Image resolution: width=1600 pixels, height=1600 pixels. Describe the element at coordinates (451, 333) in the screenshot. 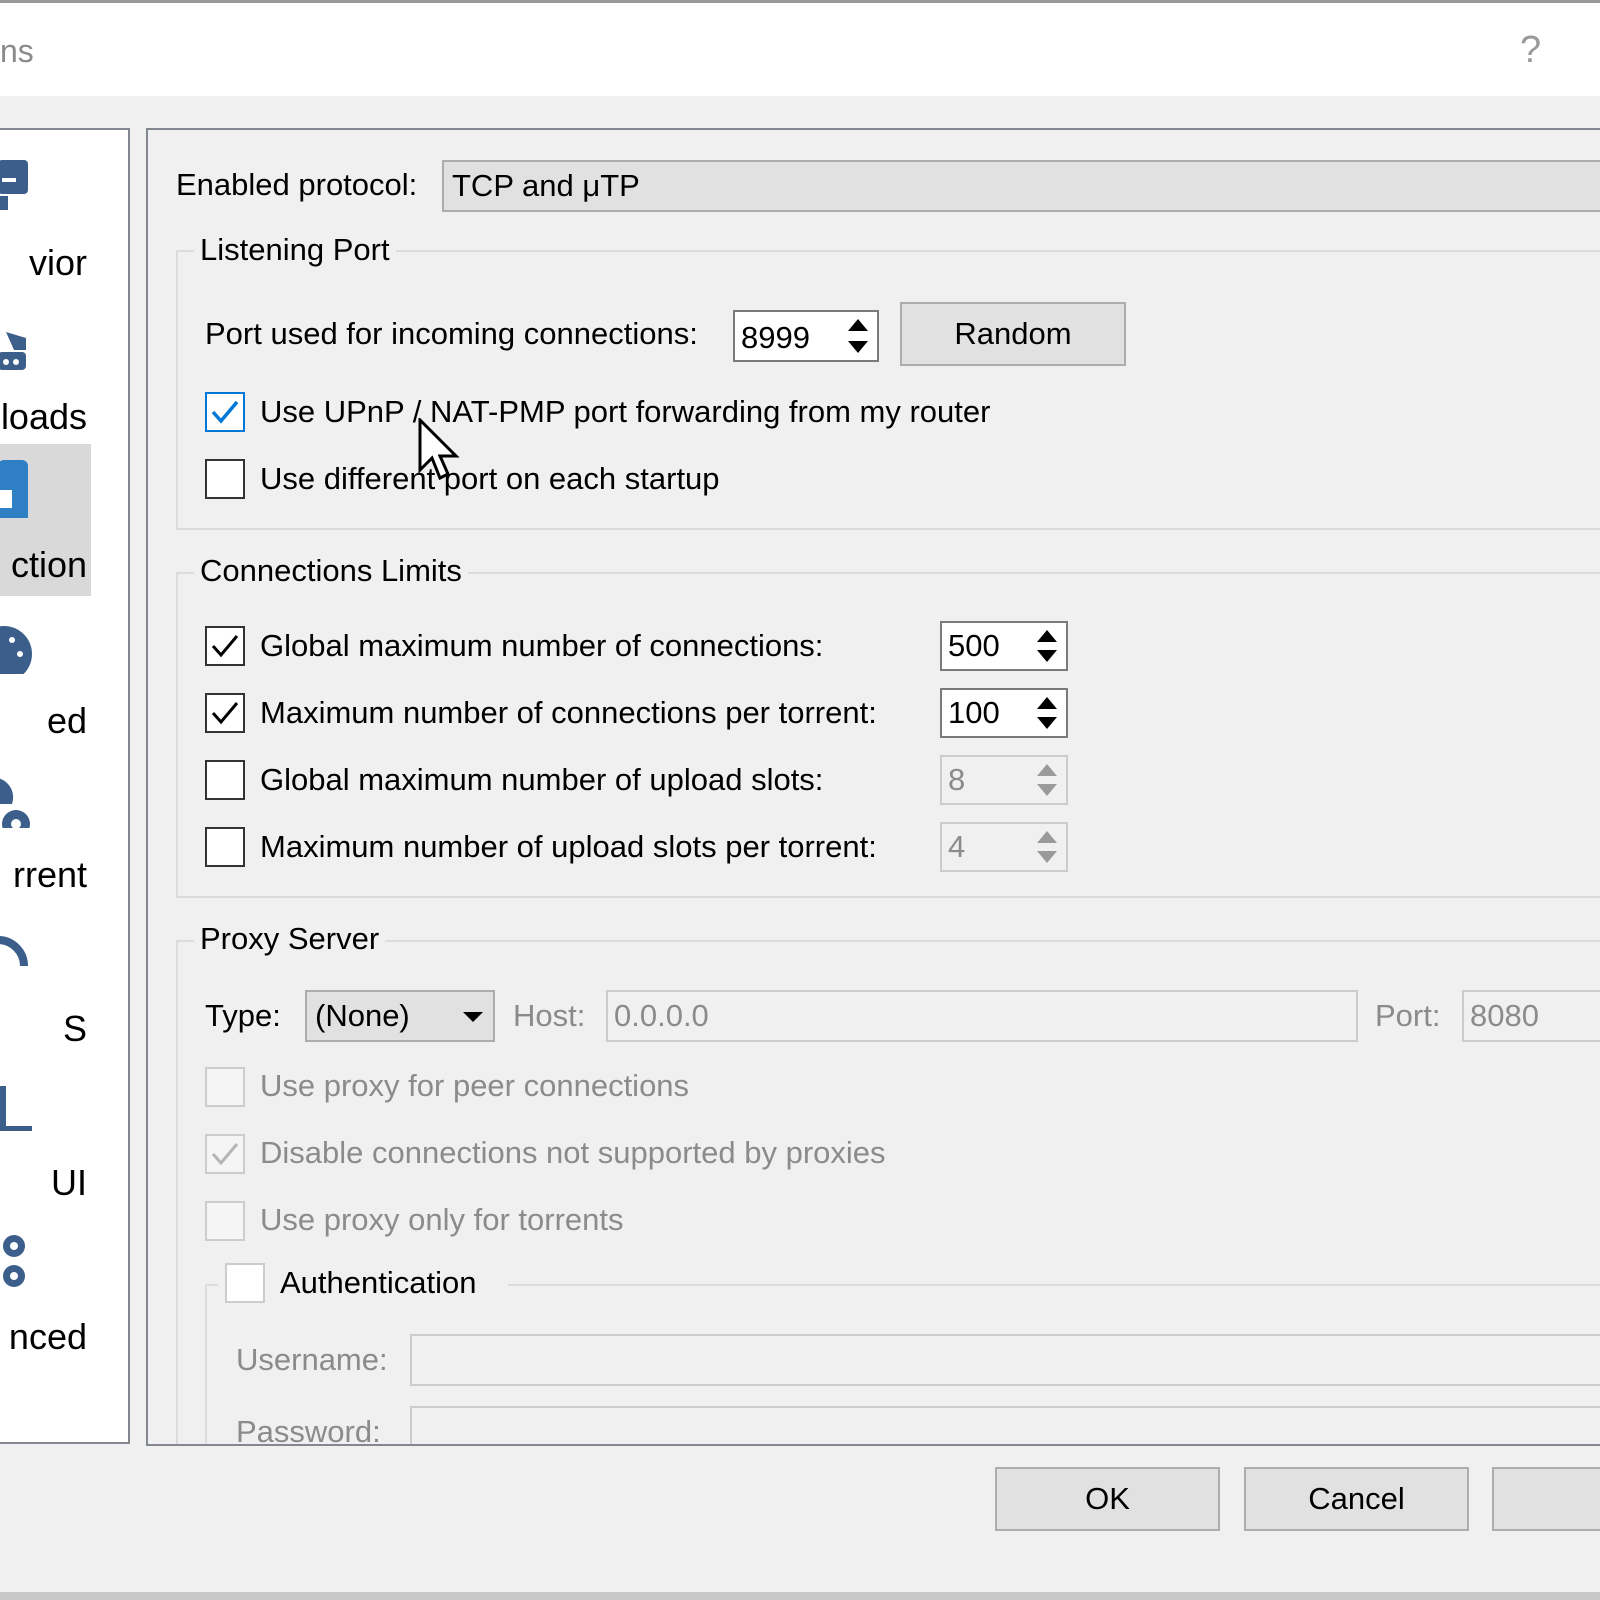

I see `incoming-port-label: Port used for incoming connections:` at that location.